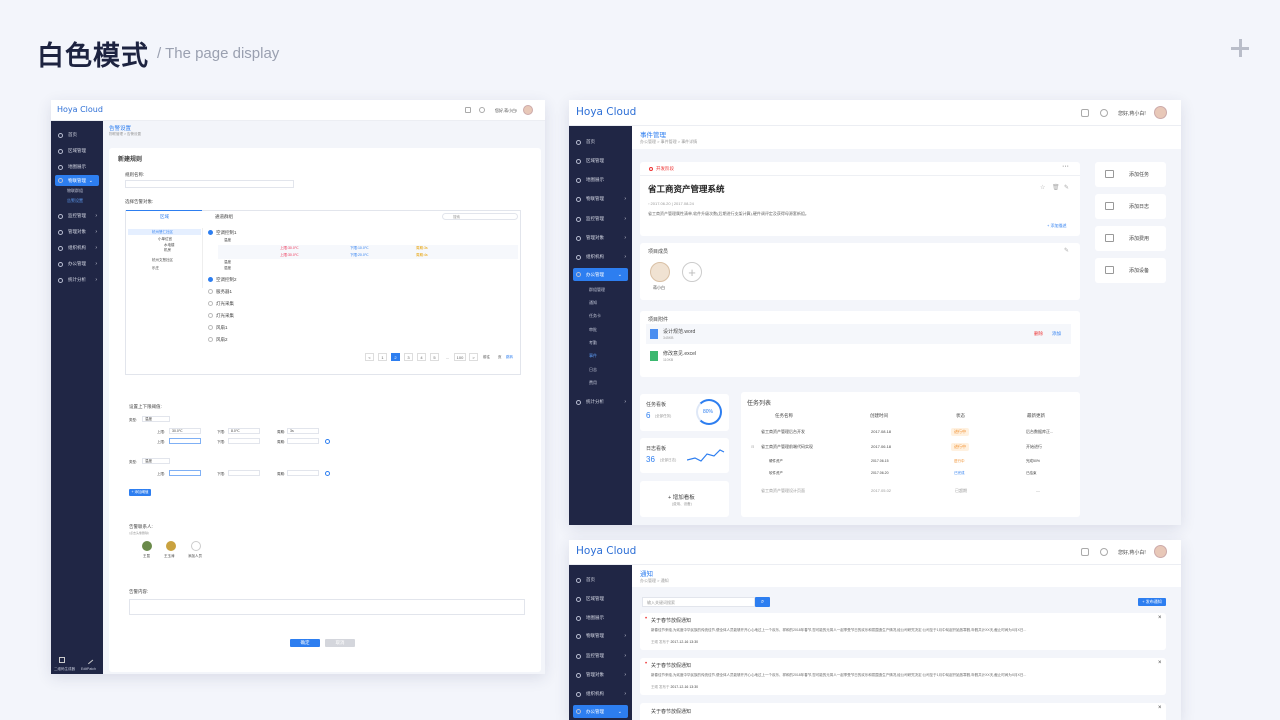 This screenshot has width=1280, height=720. Describe the element at coordinates (1056, 226) in the screenshot. I see `add-desc-link: + 添加描述` at that location.